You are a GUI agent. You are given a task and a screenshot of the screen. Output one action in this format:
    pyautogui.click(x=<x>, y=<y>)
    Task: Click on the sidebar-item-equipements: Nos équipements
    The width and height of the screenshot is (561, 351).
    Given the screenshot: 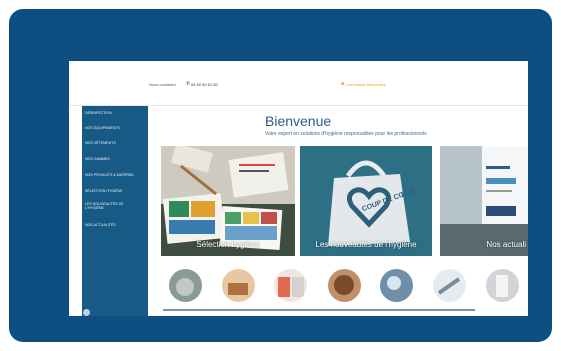 What is the action you would take?
    pyautogui.click(x=102, y=128)
    